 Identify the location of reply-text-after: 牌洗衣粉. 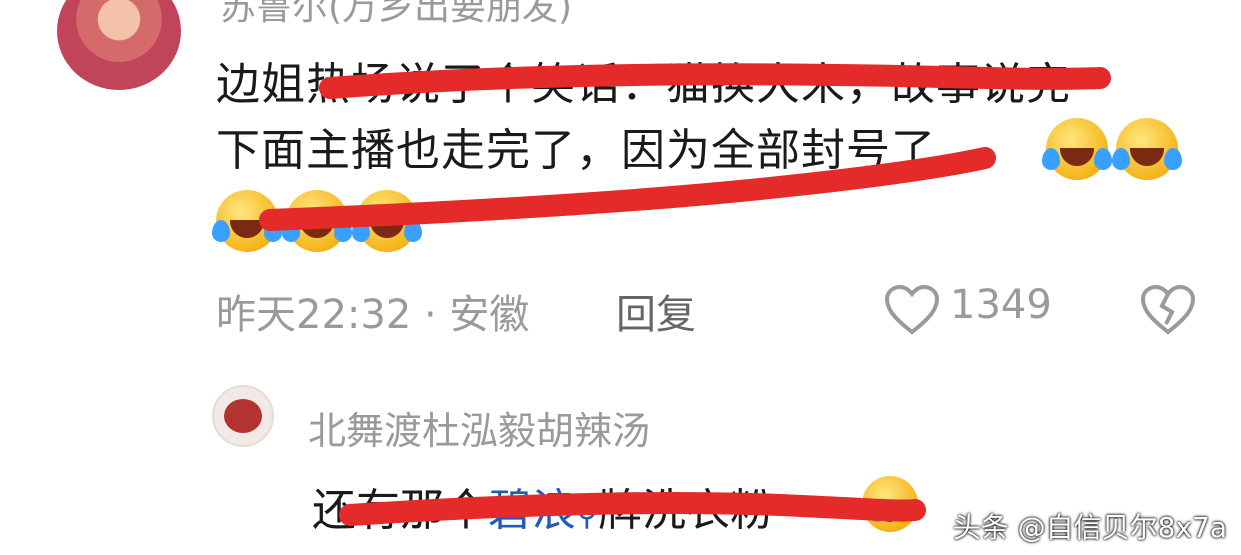
(685, 510).